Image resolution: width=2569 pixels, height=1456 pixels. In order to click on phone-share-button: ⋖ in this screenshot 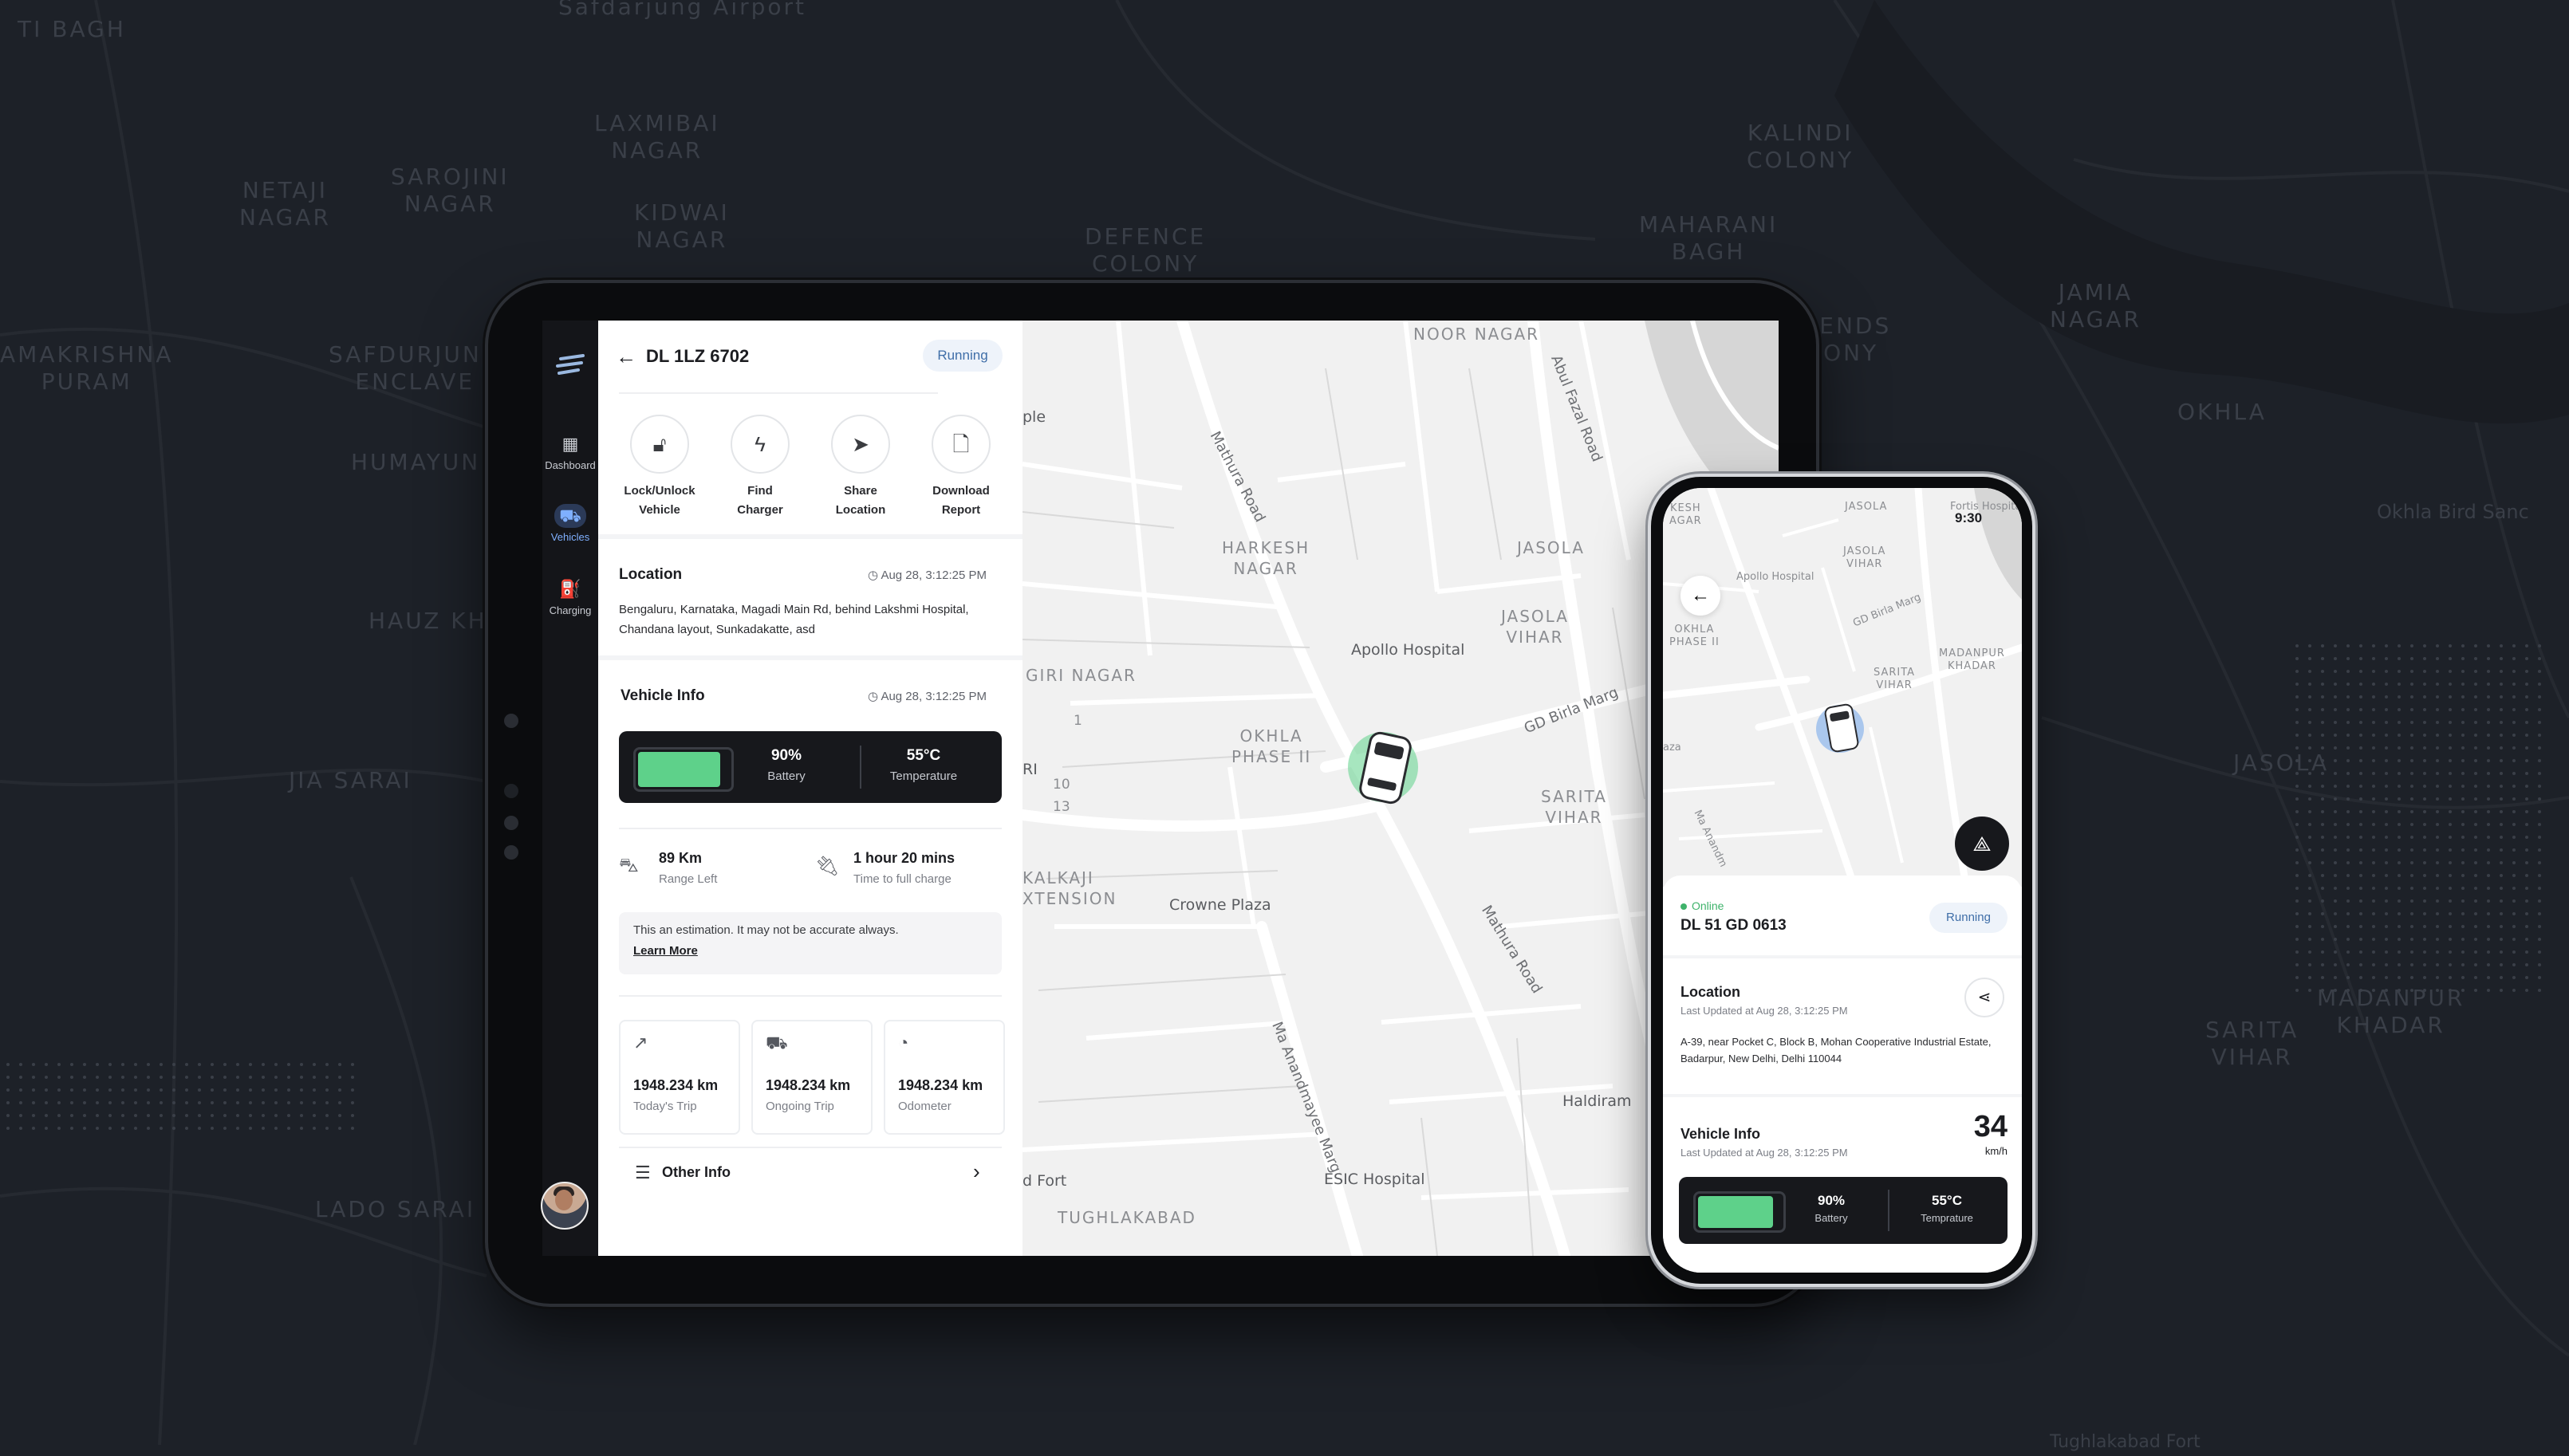, I will do `click(1984, 997)`.